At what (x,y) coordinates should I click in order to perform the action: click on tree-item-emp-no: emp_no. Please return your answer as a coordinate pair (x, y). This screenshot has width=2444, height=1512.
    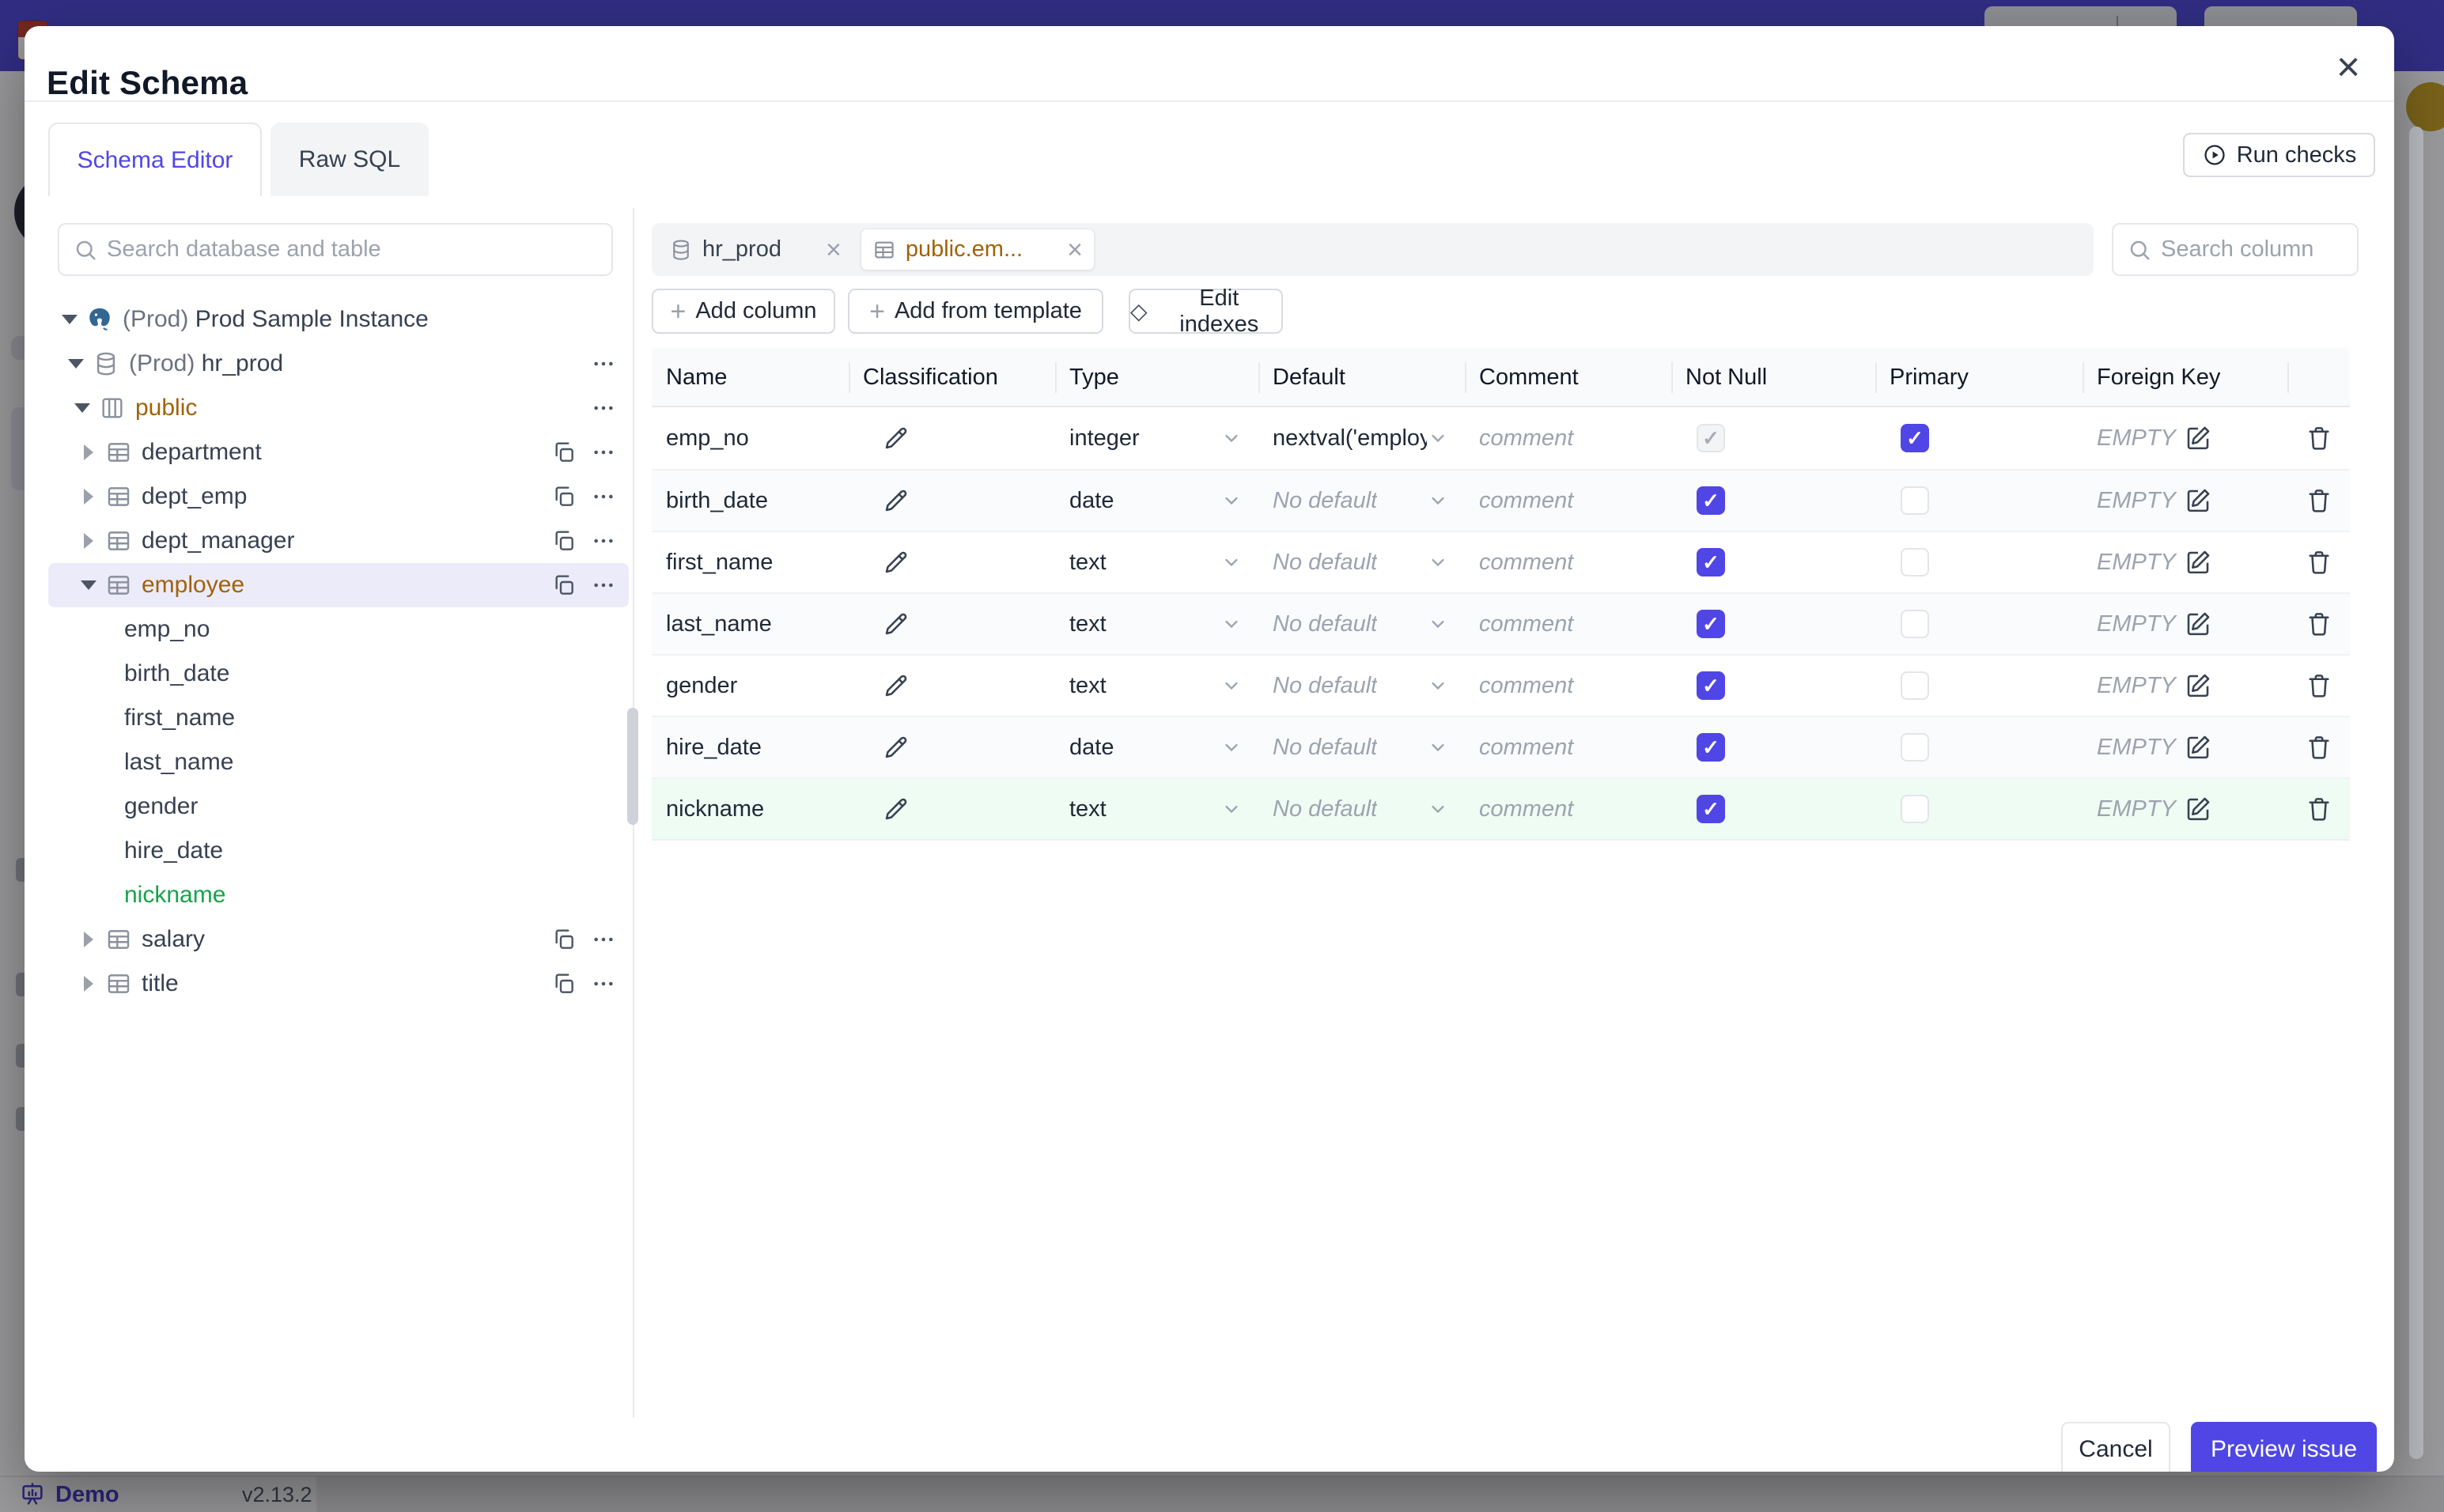
    Looking at the image, I should click on (338, 630).